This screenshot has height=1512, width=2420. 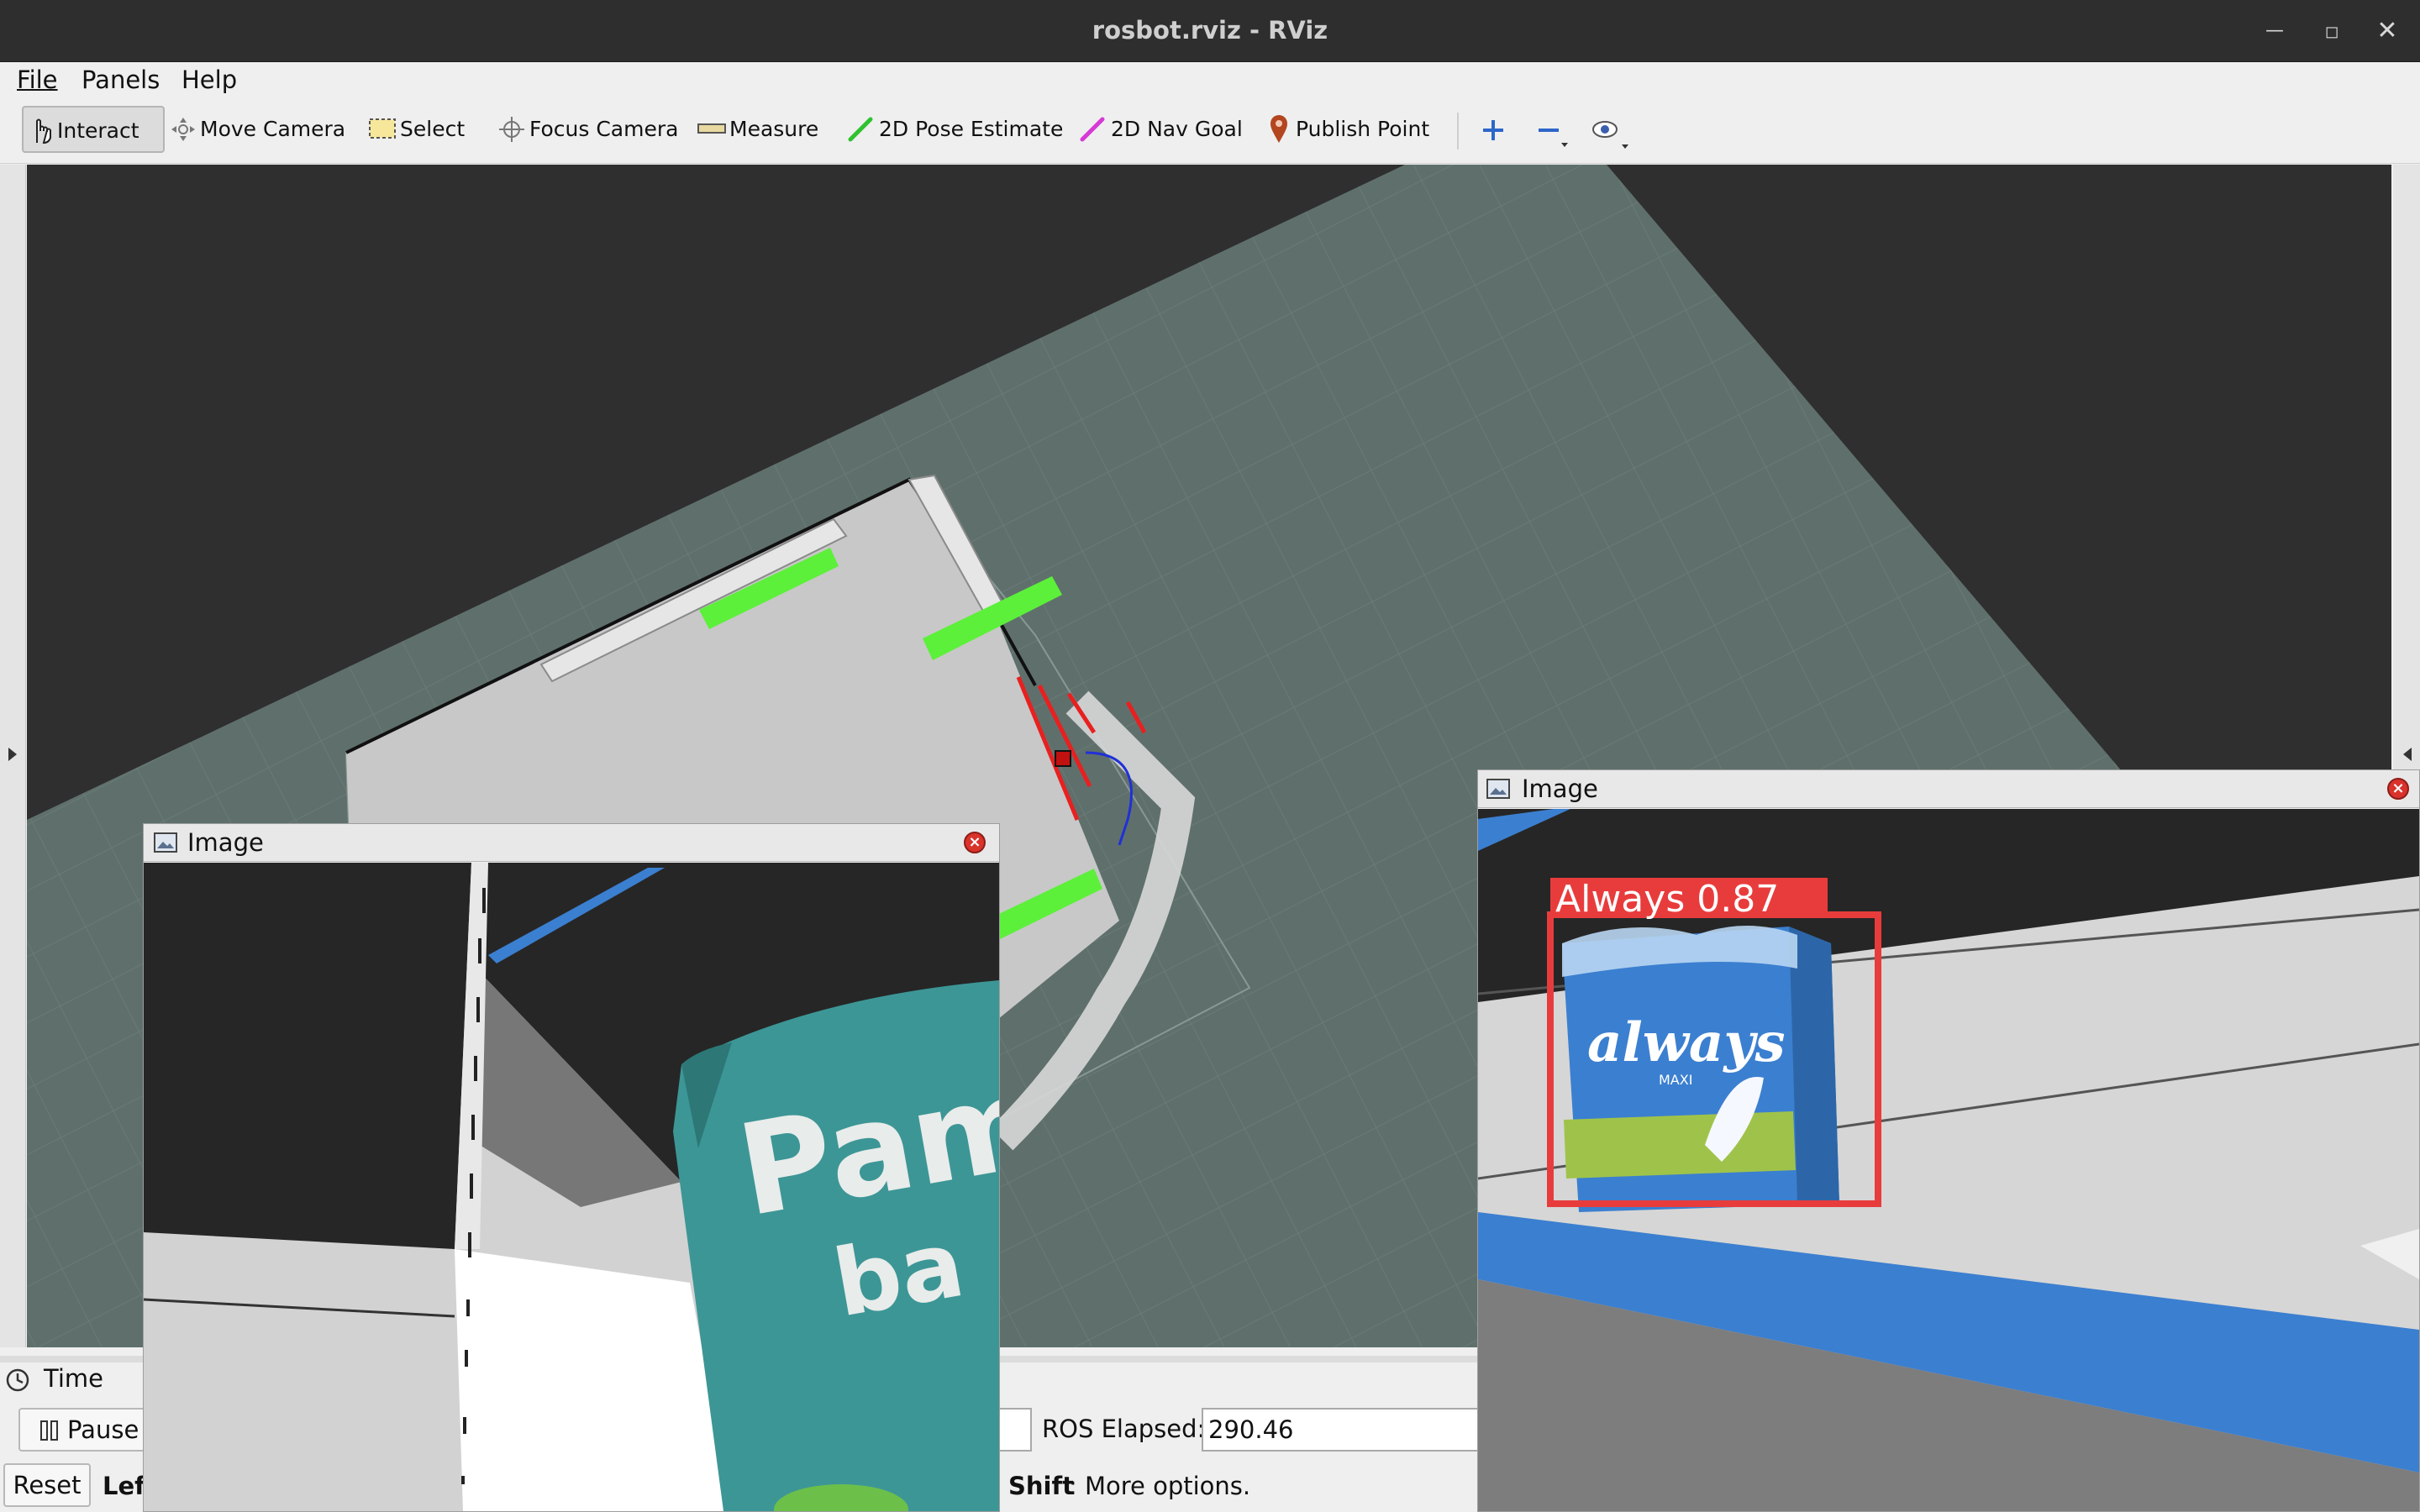 What do you see at coordinates (210, 79) in the screenshot?
I see `menu-help: Help` at bounding box center [210, 79].